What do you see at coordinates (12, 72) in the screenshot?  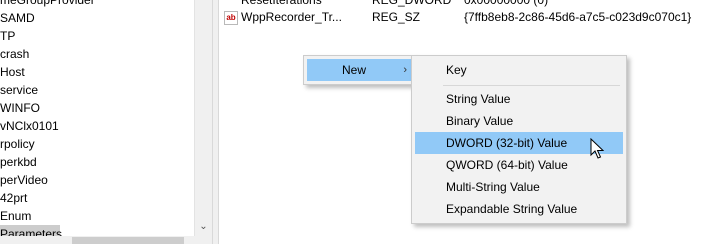 I see `tree-item: Host` at bounding box center [12, 72].